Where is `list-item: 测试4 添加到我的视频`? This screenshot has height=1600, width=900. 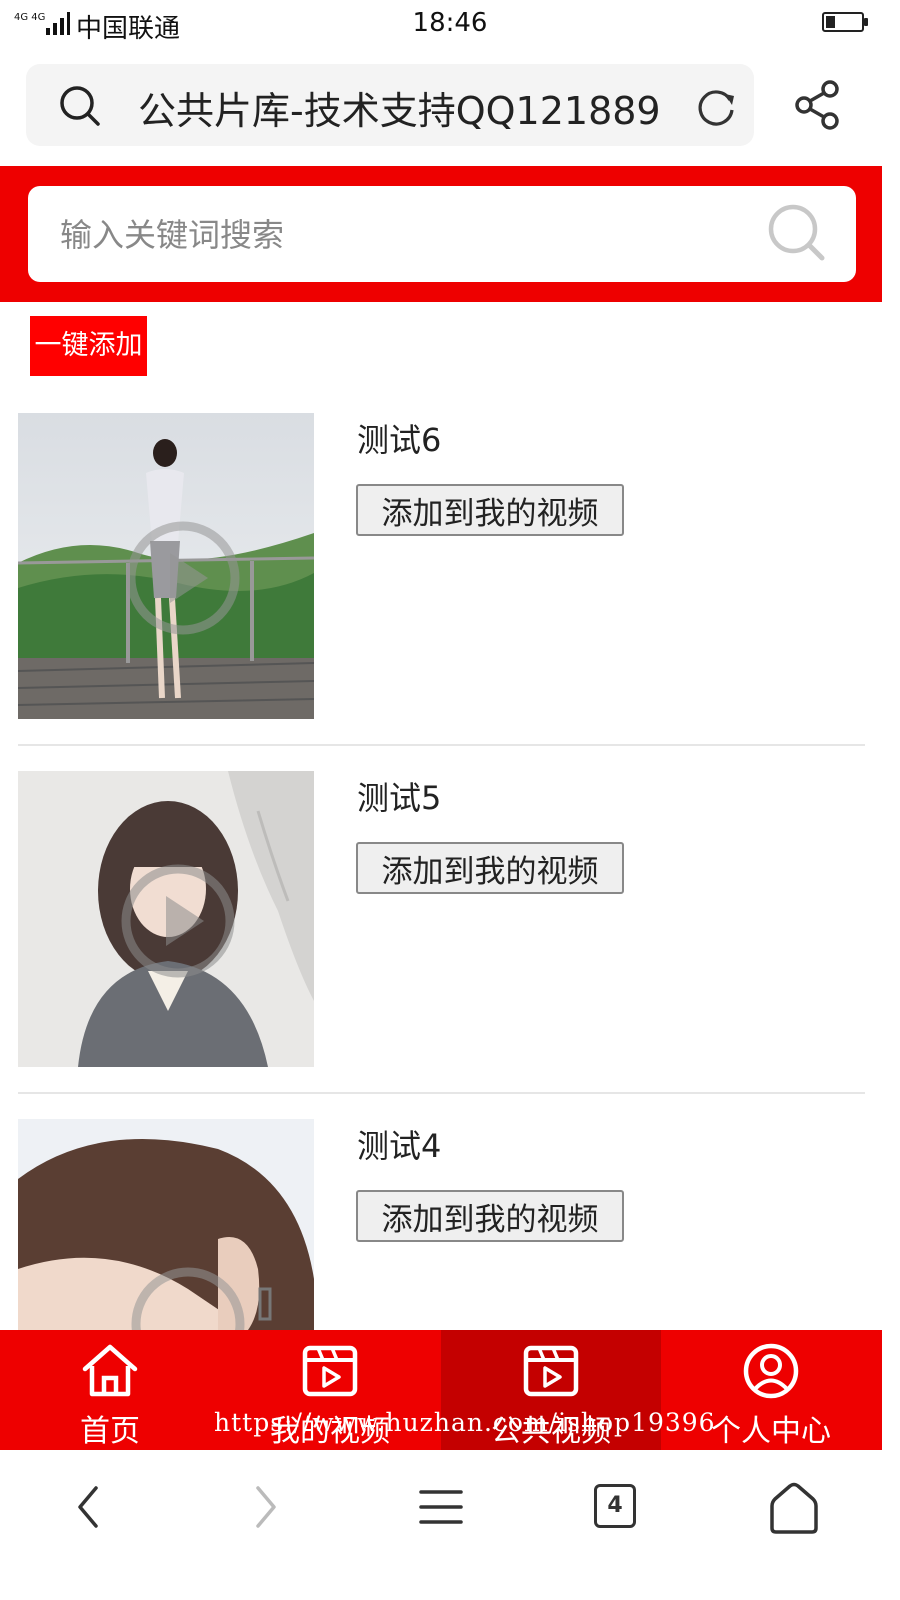
list-item: 测试4 添加到我的视频 is located at coordinates (441, 1224).